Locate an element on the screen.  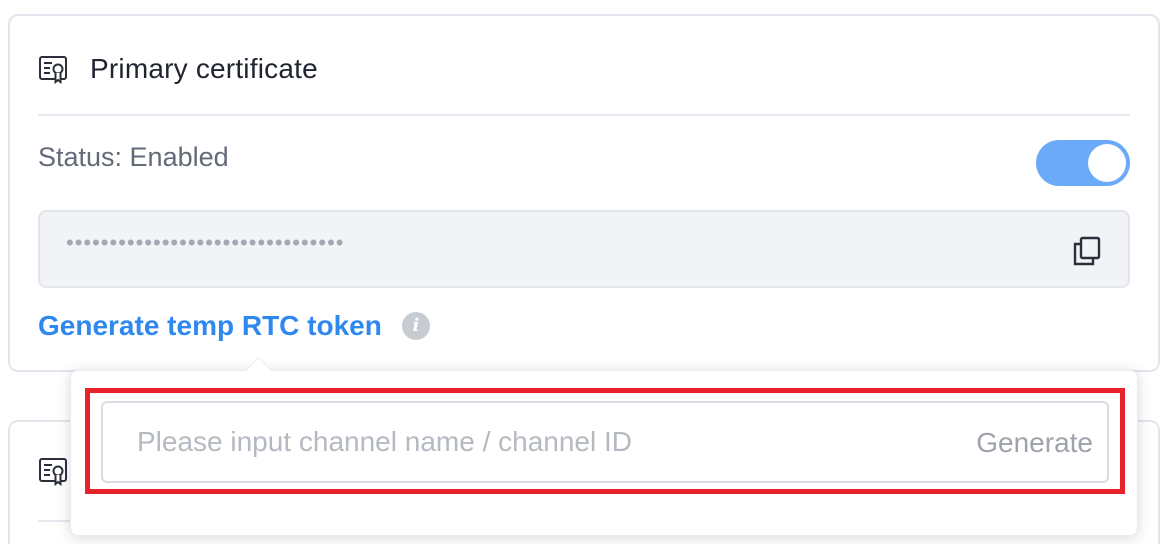
masked-secret: •••••••••••••••••••••••••••••••• is located at coordinates (205, 242).